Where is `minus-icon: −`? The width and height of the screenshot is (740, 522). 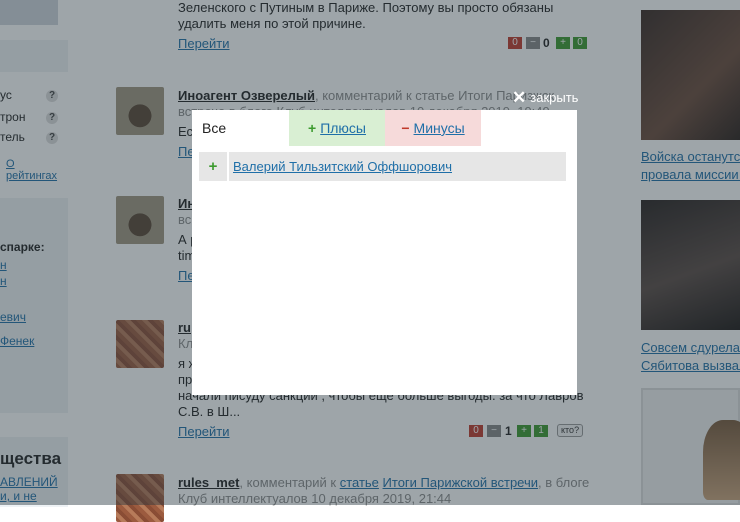 minus-icon: − is located at coordinates (405, 128).